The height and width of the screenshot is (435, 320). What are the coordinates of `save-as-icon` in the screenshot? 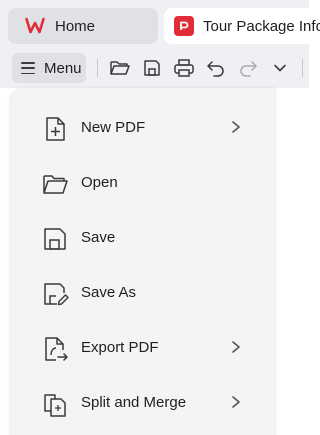 It's located at (55, 294).